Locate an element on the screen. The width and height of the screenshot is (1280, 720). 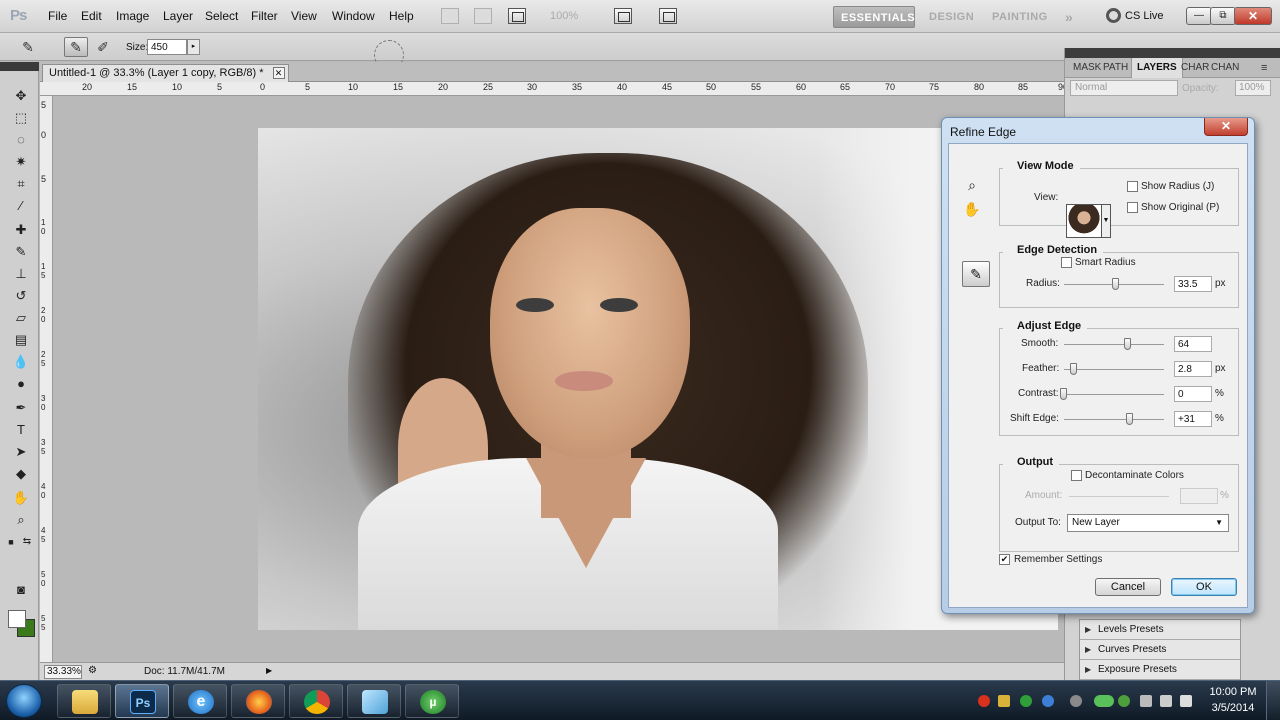
taskbar-notepad-button is located at coordinates (374, 701).